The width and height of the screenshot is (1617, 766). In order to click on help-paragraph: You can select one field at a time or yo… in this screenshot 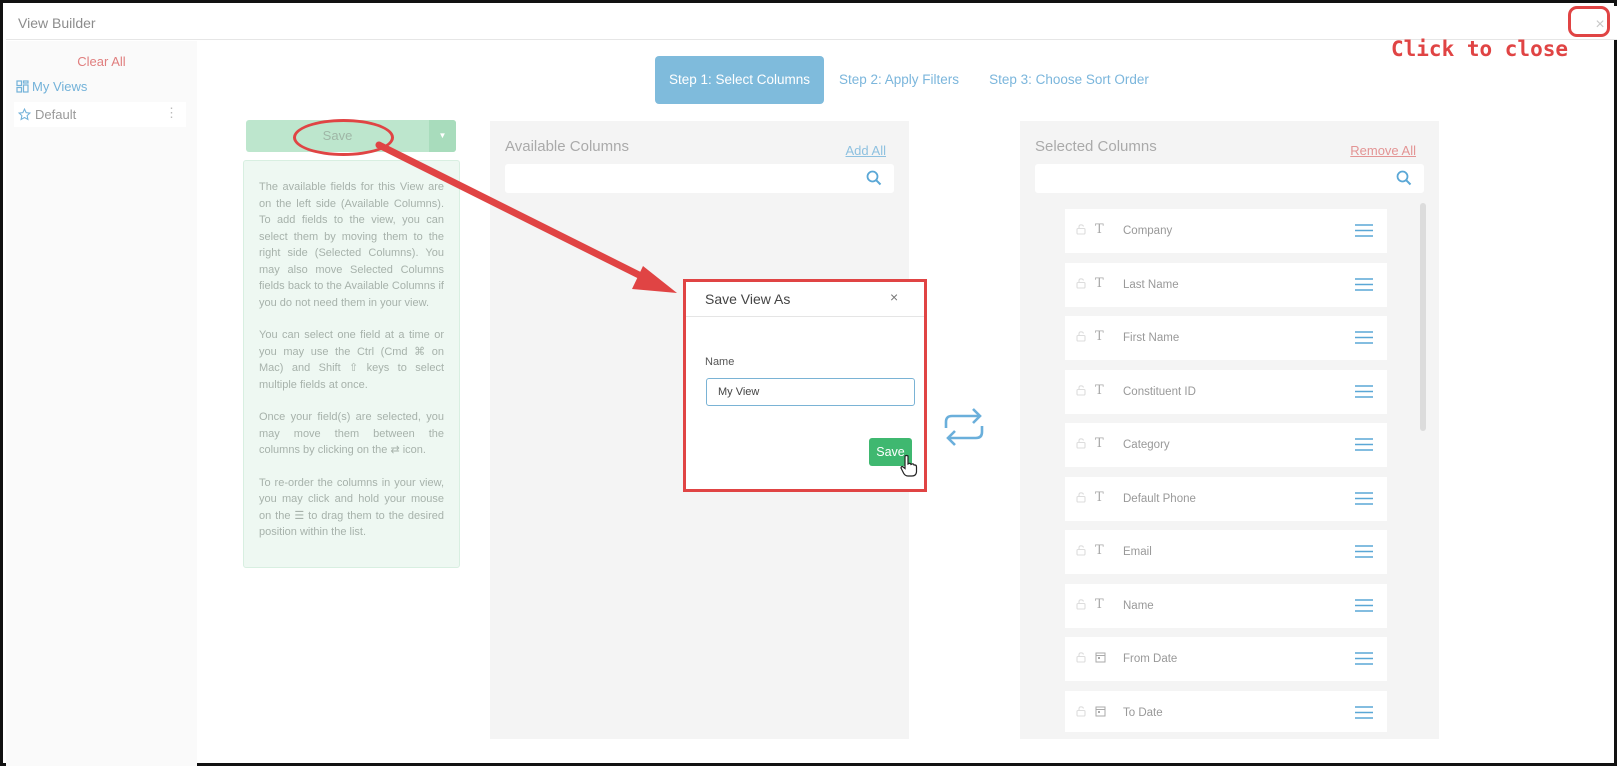, I will do `click(351, 360)`.